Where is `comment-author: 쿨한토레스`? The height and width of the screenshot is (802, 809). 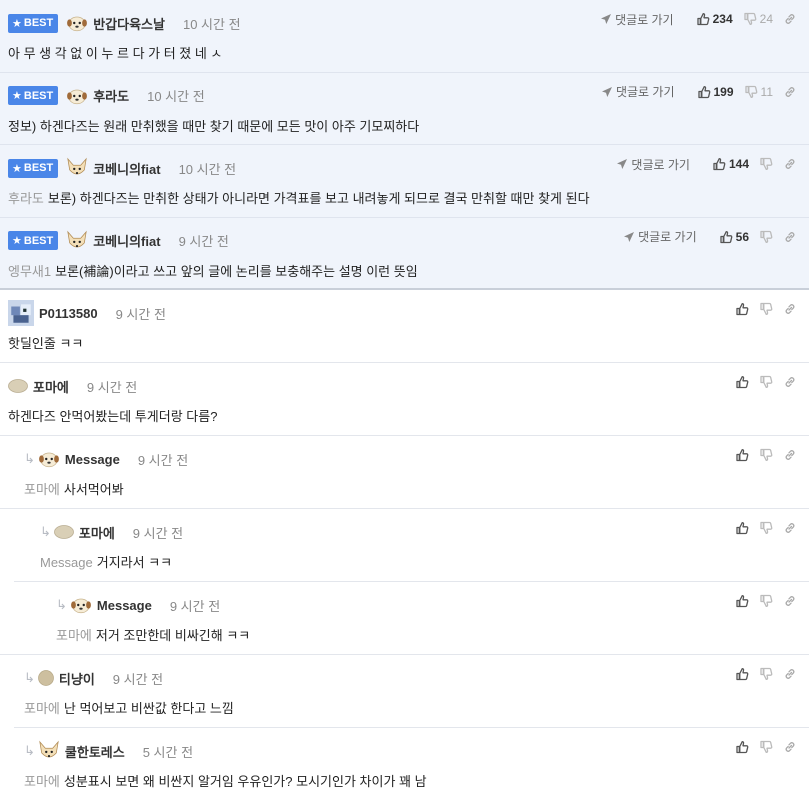
comment-author: 쿨한토레스 is located at coordinates (95, 751).